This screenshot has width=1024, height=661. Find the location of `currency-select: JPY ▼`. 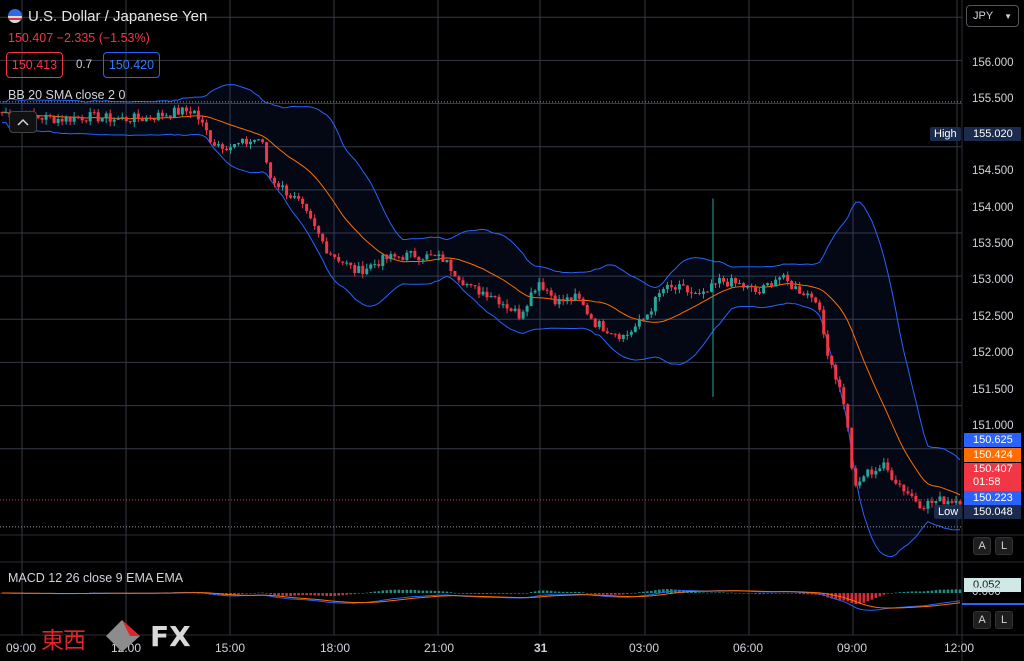

currency-select: JPY ▼ is located at coordinates (992, 16).